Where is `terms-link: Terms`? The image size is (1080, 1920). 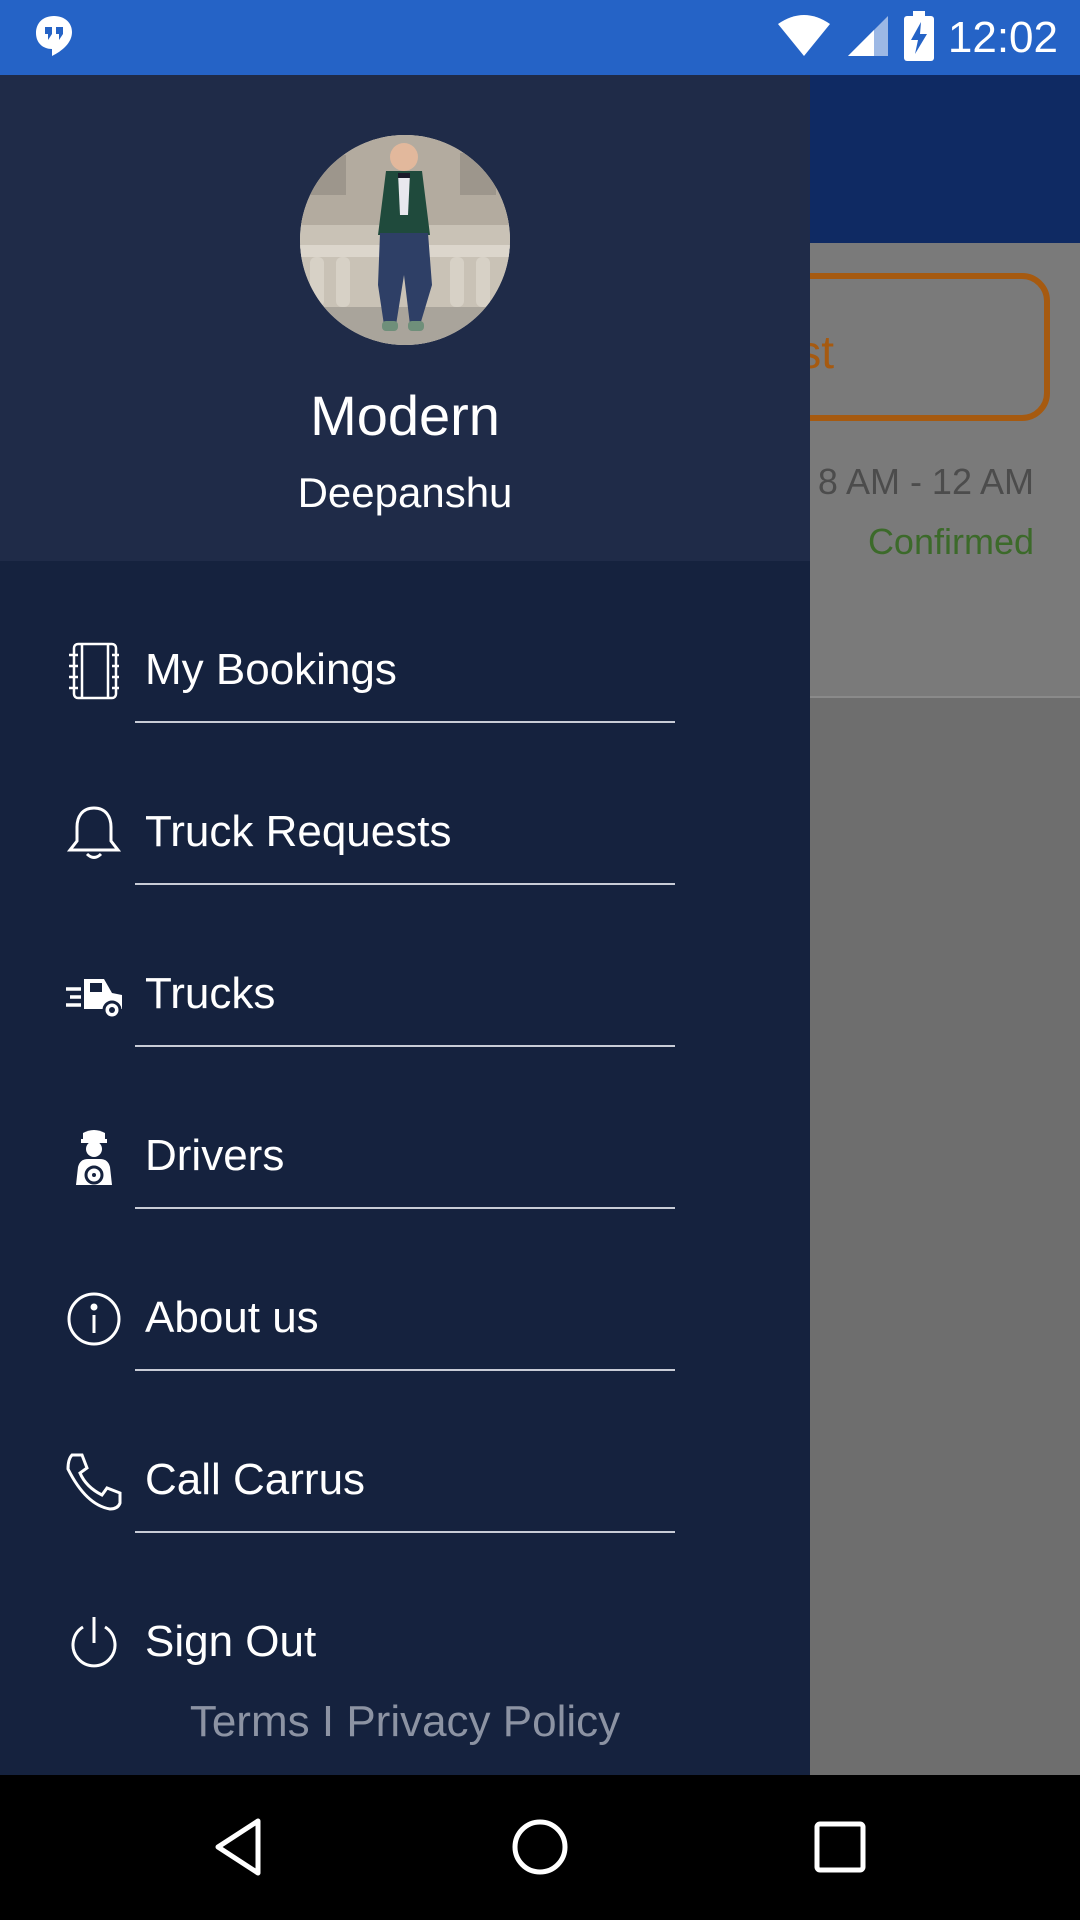 terms-link: Terms is located at coordinates (250, 1722).